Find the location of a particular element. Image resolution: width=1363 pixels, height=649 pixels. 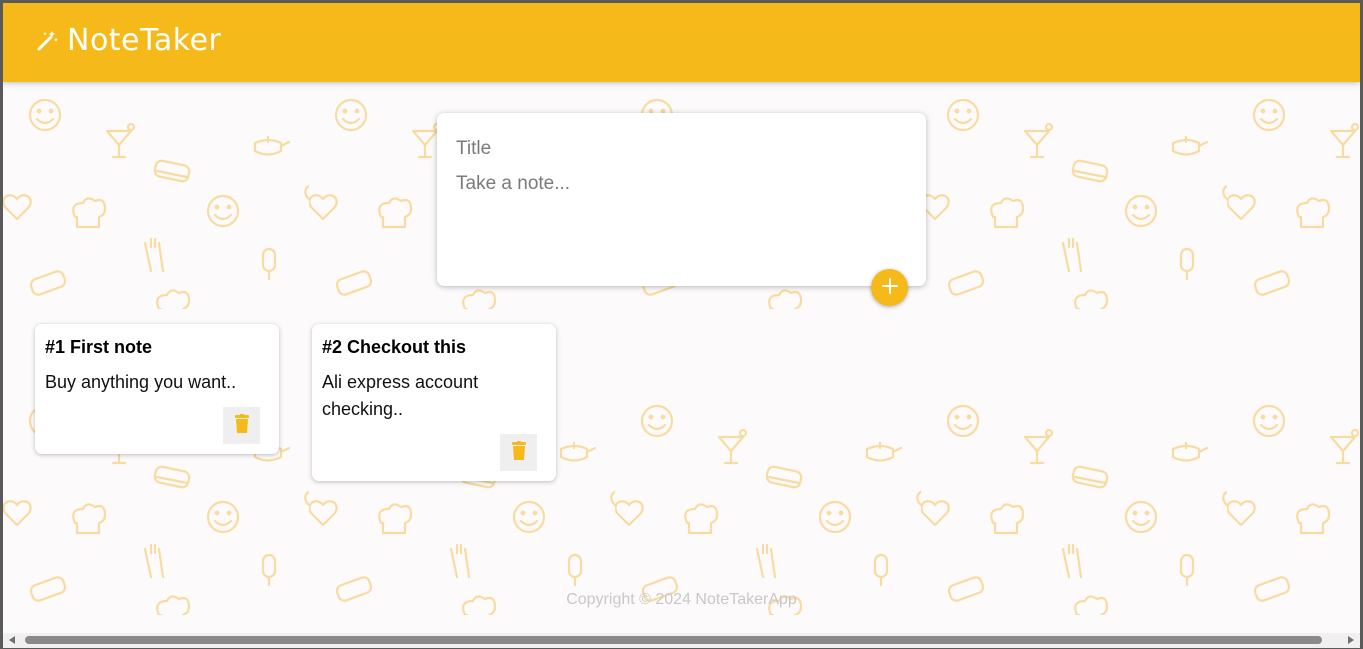

scrollbar-thumb is located at coordinates (673, 640).